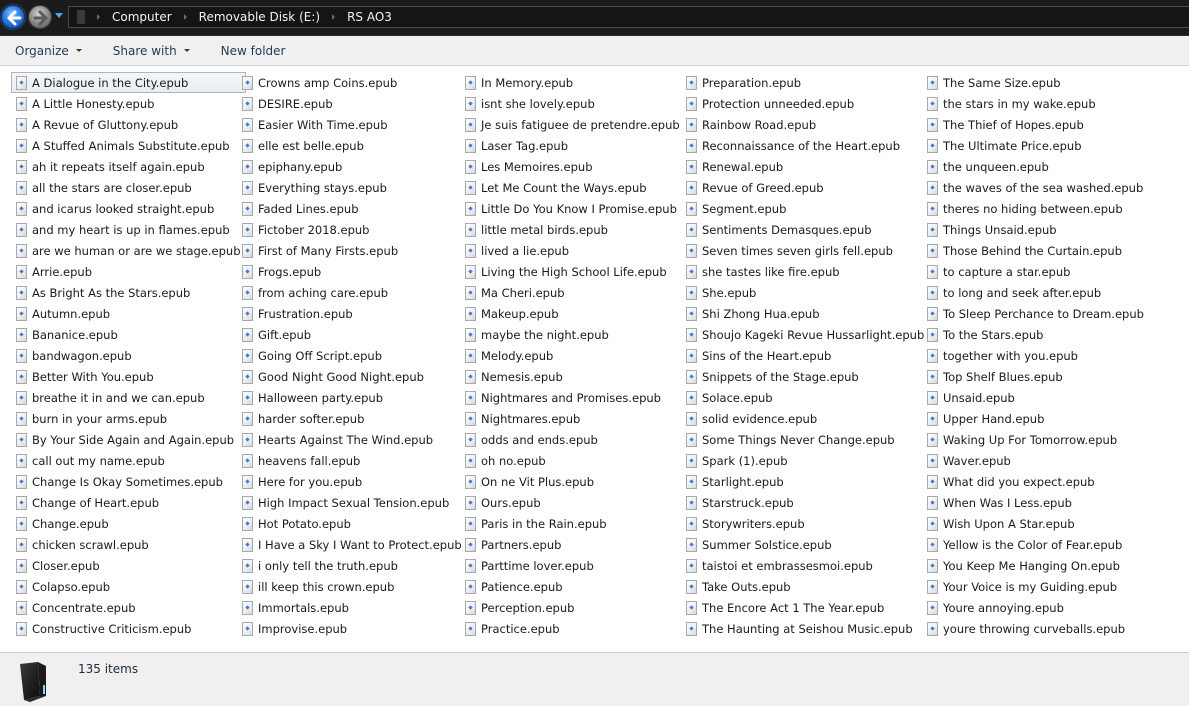 The height and width of the screenshot is (706, 1189). What do you see at coordinates (572, 271) in the screenshot?
I see `file-item: Living the High School Life.epub` at bounding box center [572, 271].